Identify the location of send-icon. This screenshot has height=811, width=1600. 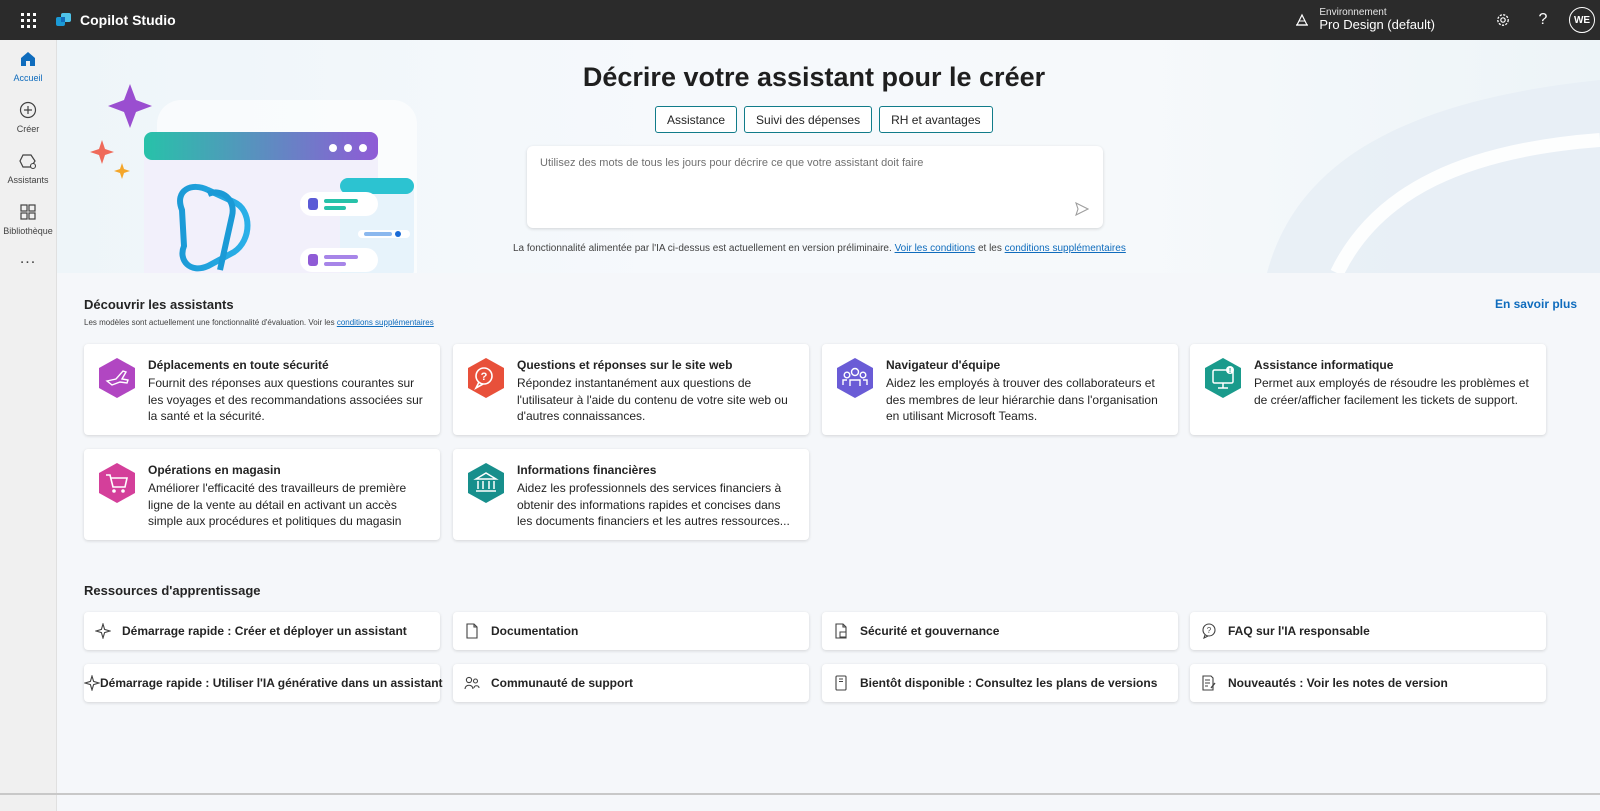
(1082, 209).